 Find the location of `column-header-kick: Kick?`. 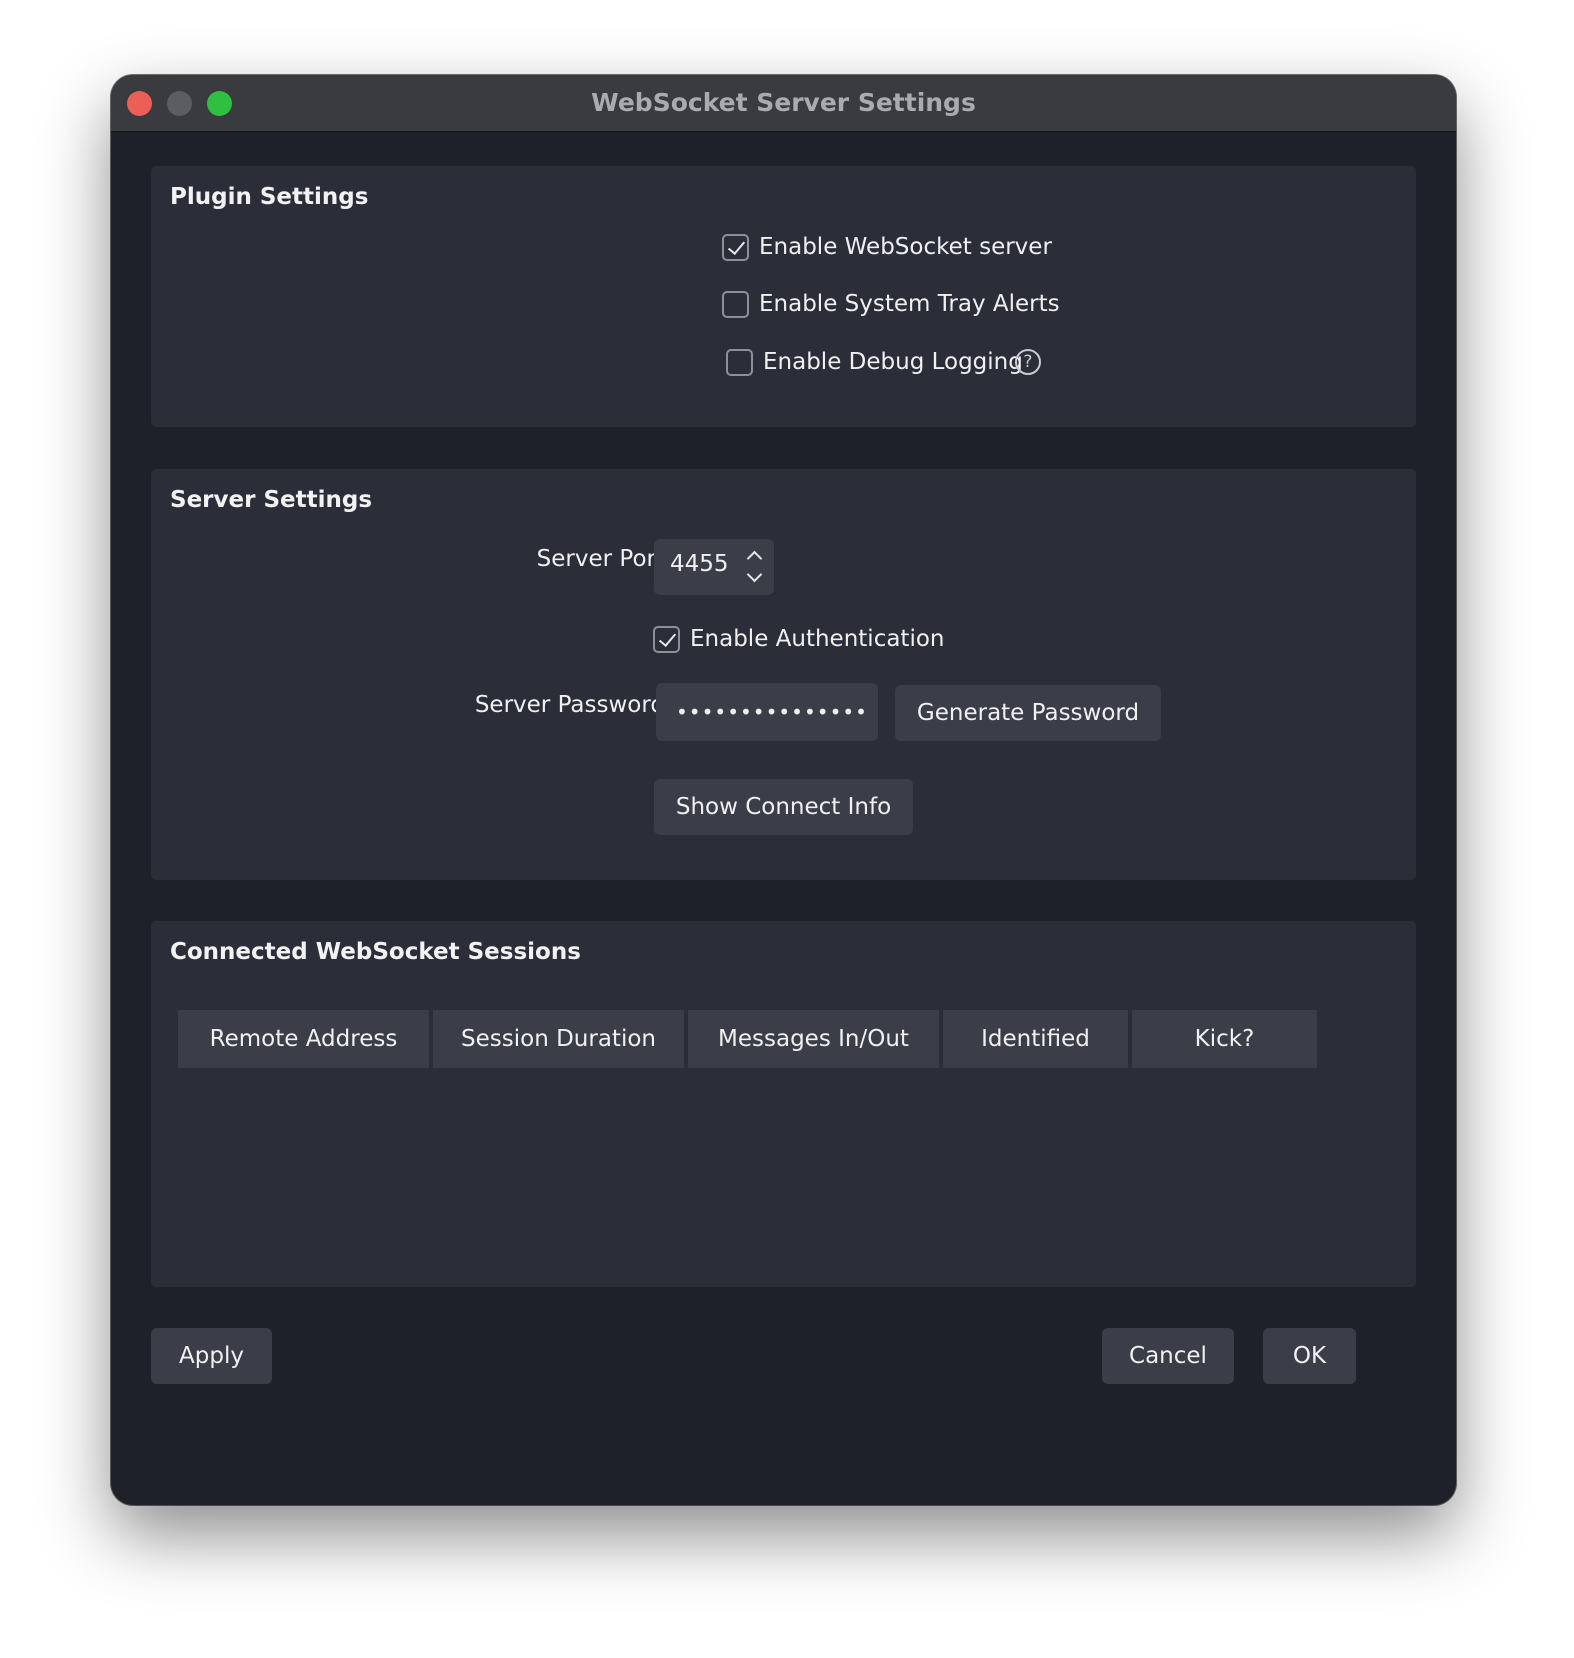

column-header-kick: Kick? is located at coordinates (1224, 1039).